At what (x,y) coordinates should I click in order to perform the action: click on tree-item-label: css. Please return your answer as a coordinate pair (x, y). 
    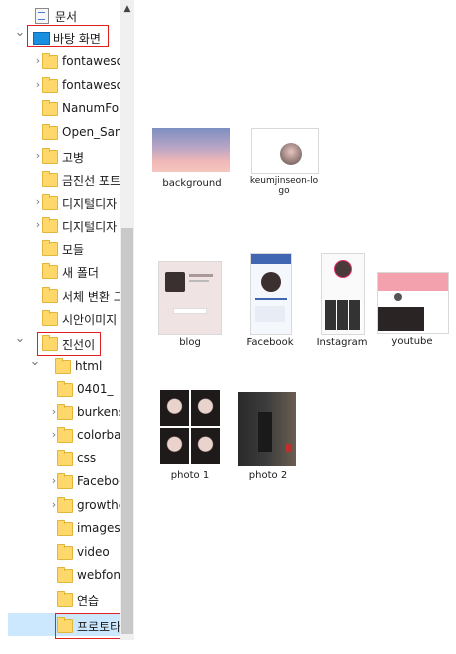
    Looking at the image, I should click on (87, 458).